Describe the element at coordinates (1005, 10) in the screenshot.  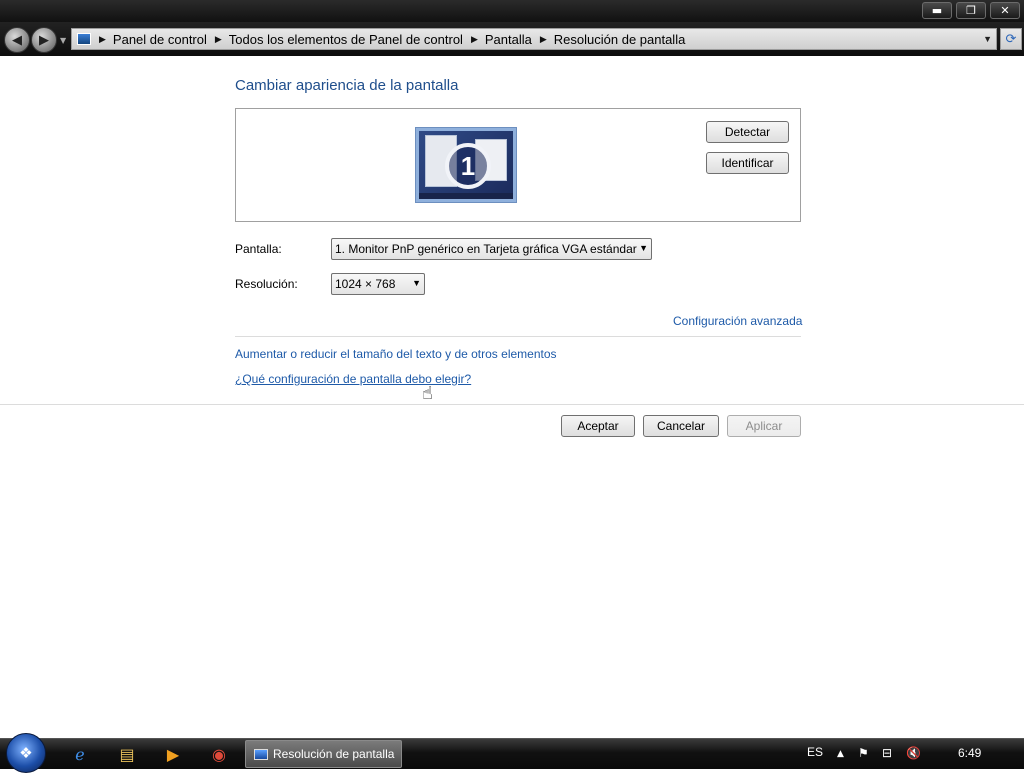
I see `close-button: ✕` at that location.